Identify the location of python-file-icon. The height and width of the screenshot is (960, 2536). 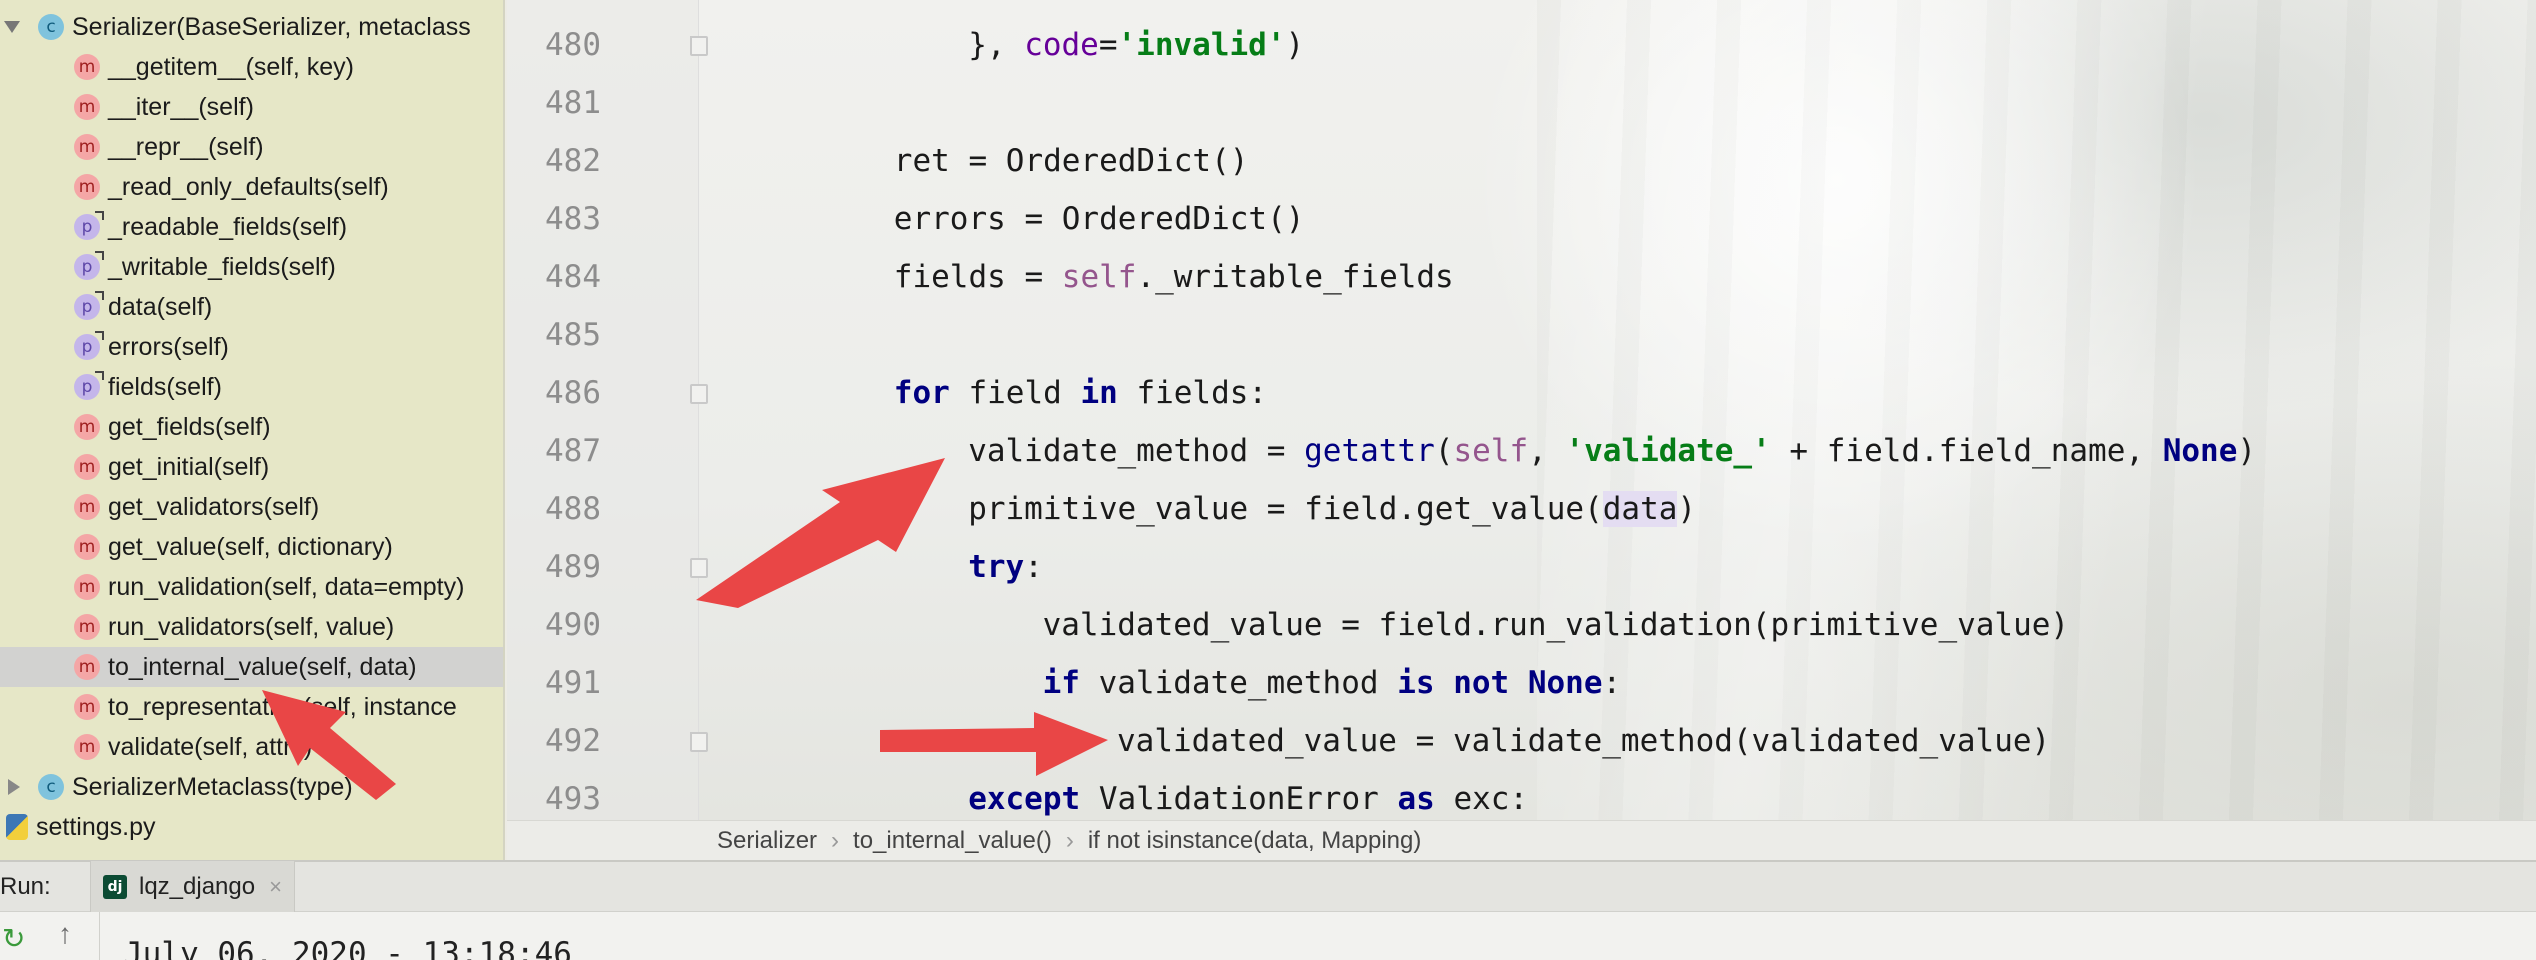
(17, 827).